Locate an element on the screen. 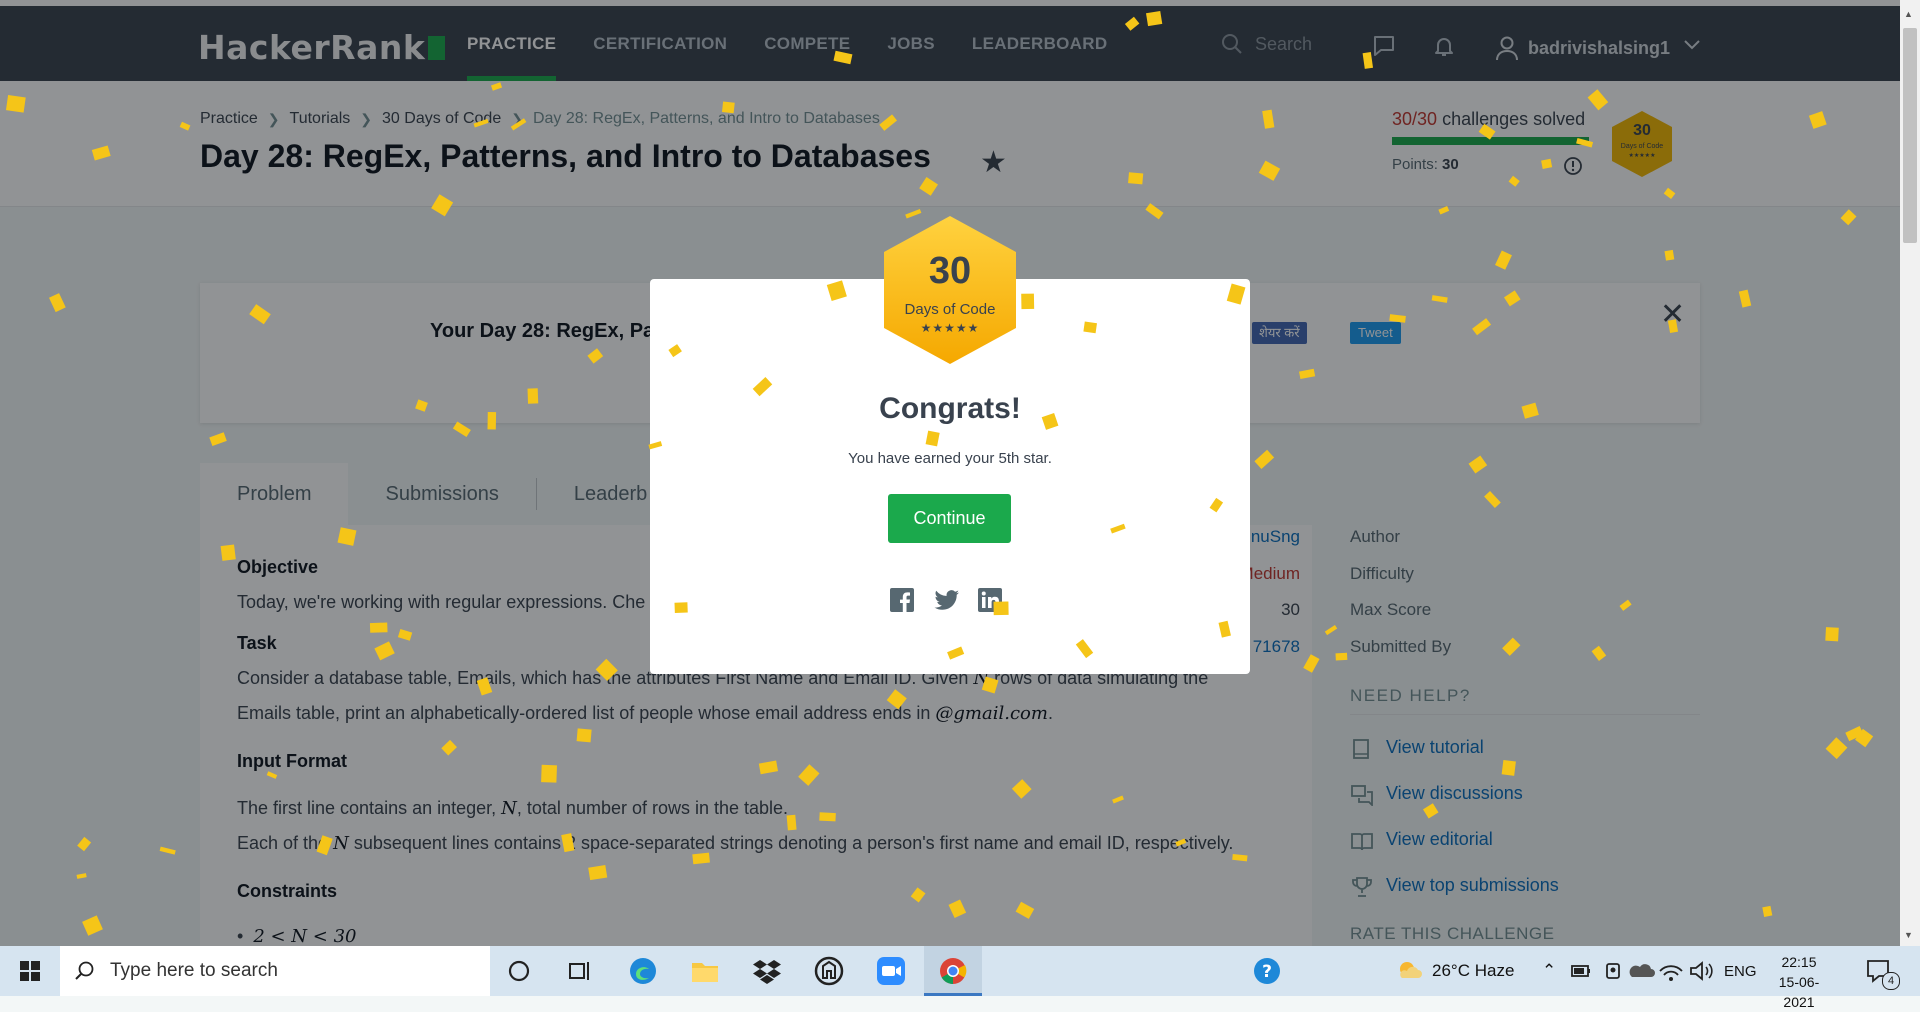 The image size is (1920, 1012). cortana-icon is located at coordinates (519, 971).